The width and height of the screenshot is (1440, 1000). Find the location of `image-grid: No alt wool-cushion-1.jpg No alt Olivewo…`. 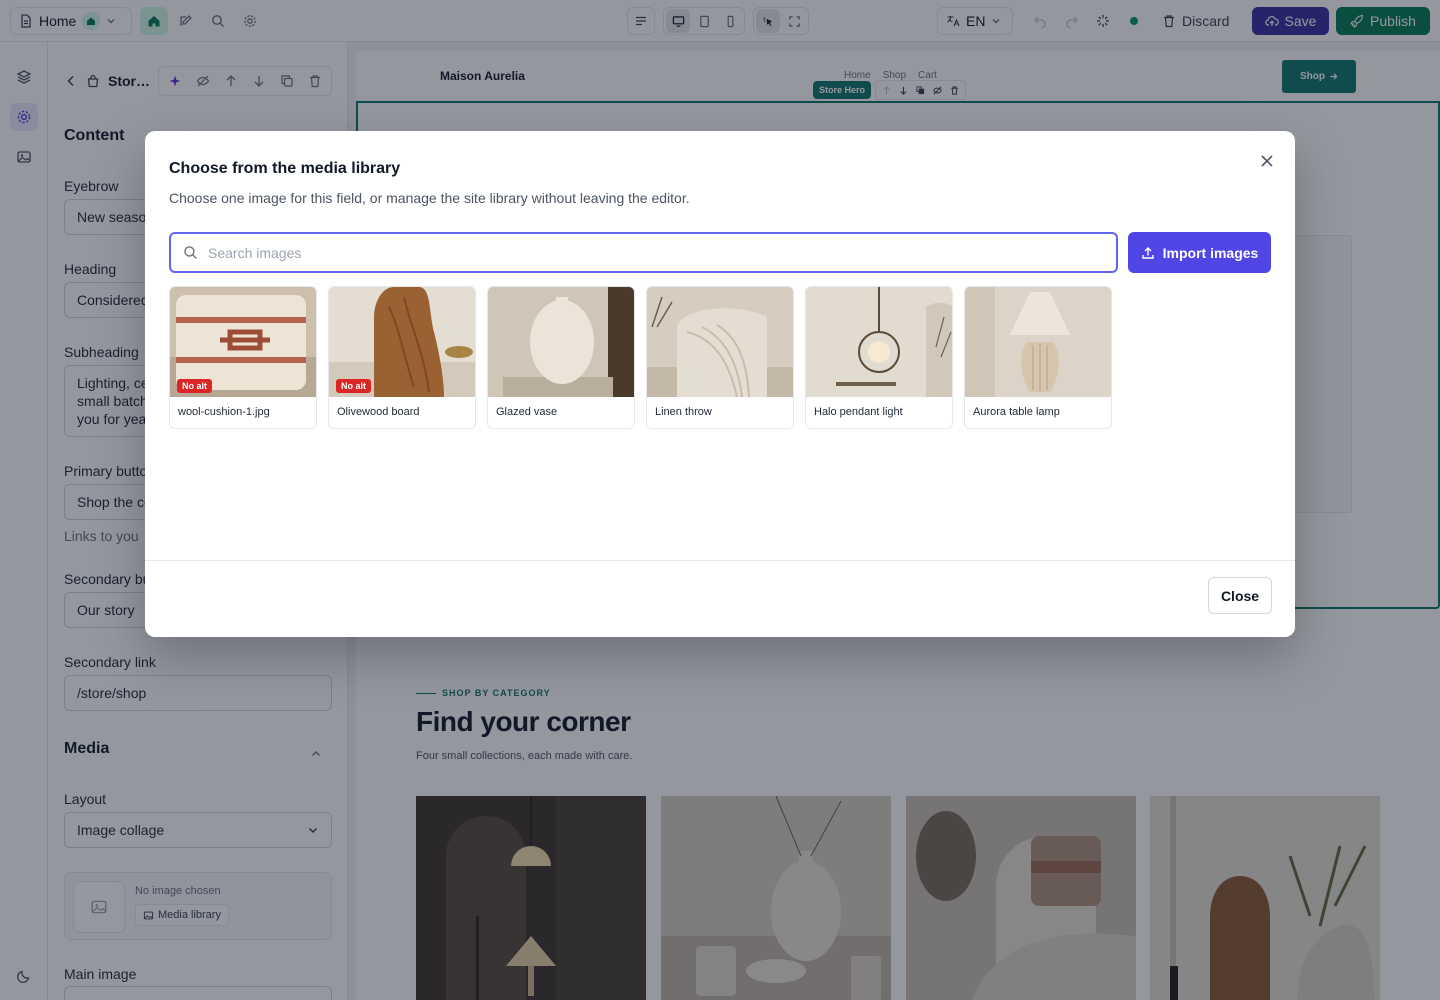

image-grid: No alt wool-cushion-1.jpg No alt Olivewo… is located at coordinates (640, 357).